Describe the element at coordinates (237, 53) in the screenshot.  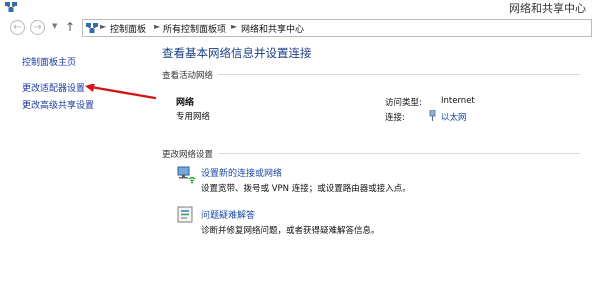
I see `page-title: 查看基本网络信息并设置连接` at that location.